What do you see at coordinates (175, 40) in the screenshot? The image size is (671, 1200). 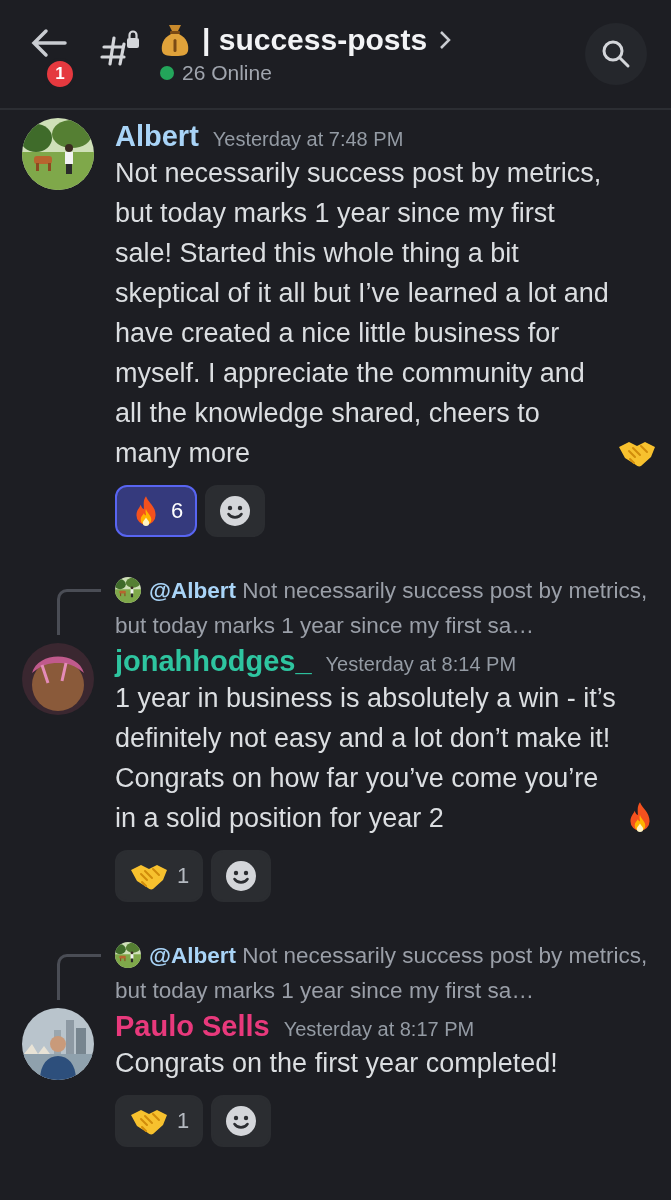 I see `bag-icon` at bounding box center [175, 40].